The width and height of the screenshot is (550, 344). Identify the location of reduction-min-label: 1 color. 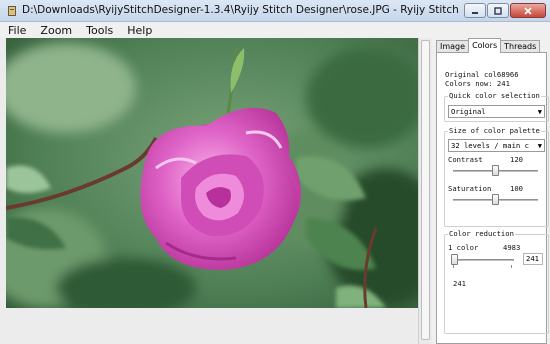
(463, 247).